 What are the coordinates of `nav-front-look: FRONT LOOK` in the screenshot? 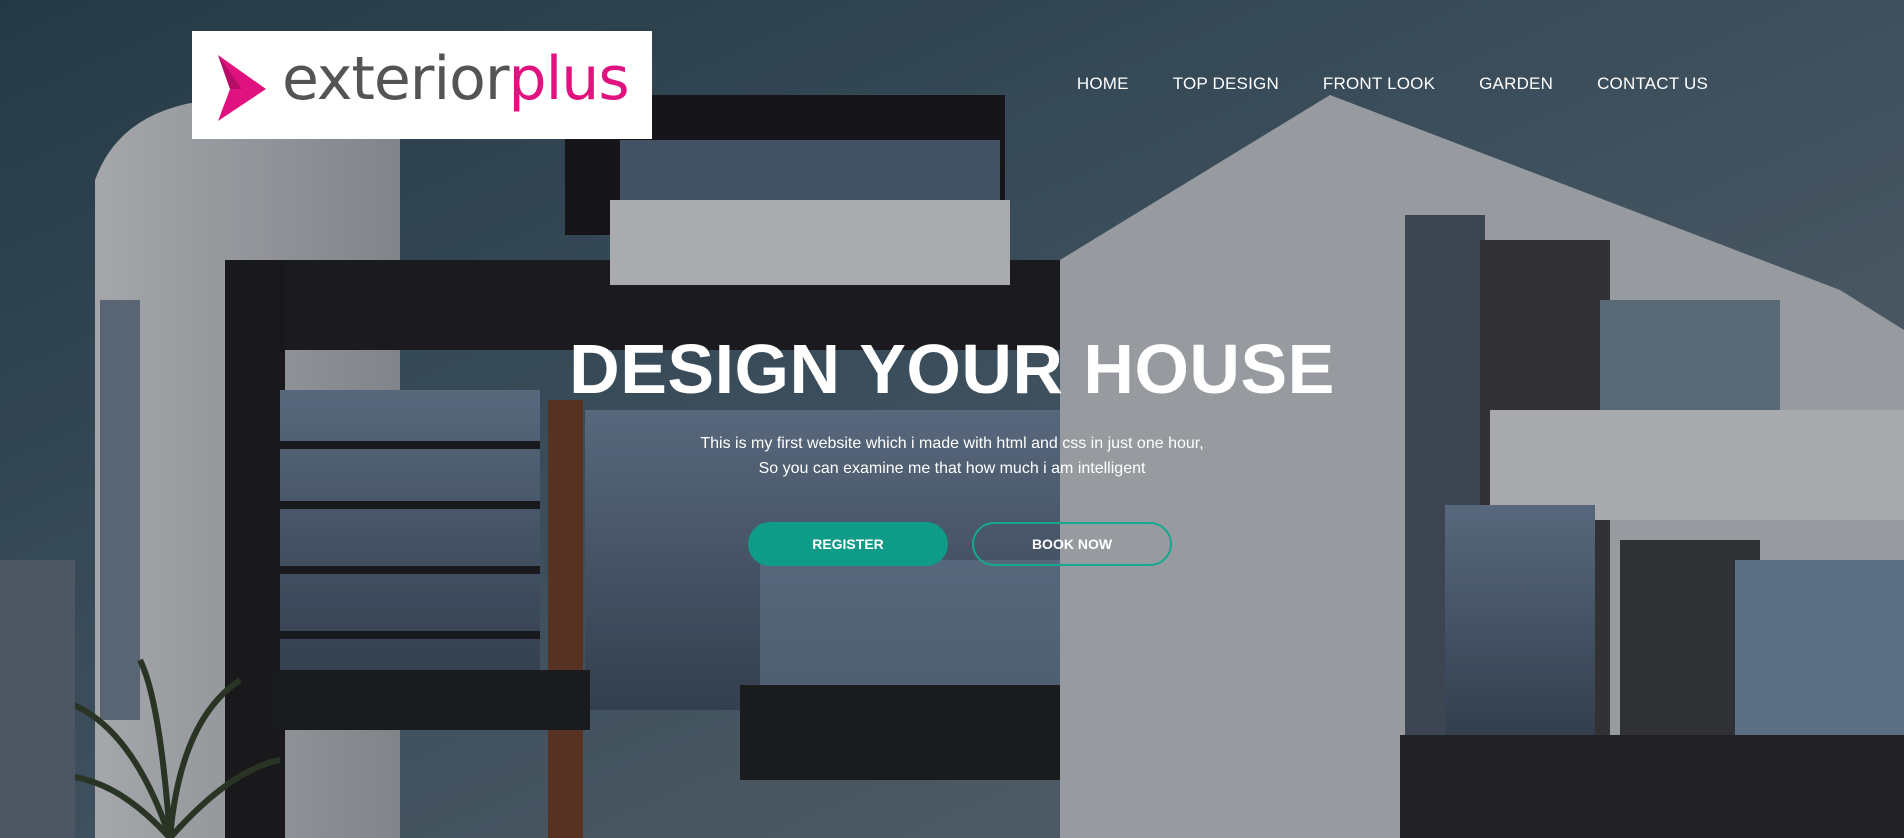 It's located at (1379, 84).